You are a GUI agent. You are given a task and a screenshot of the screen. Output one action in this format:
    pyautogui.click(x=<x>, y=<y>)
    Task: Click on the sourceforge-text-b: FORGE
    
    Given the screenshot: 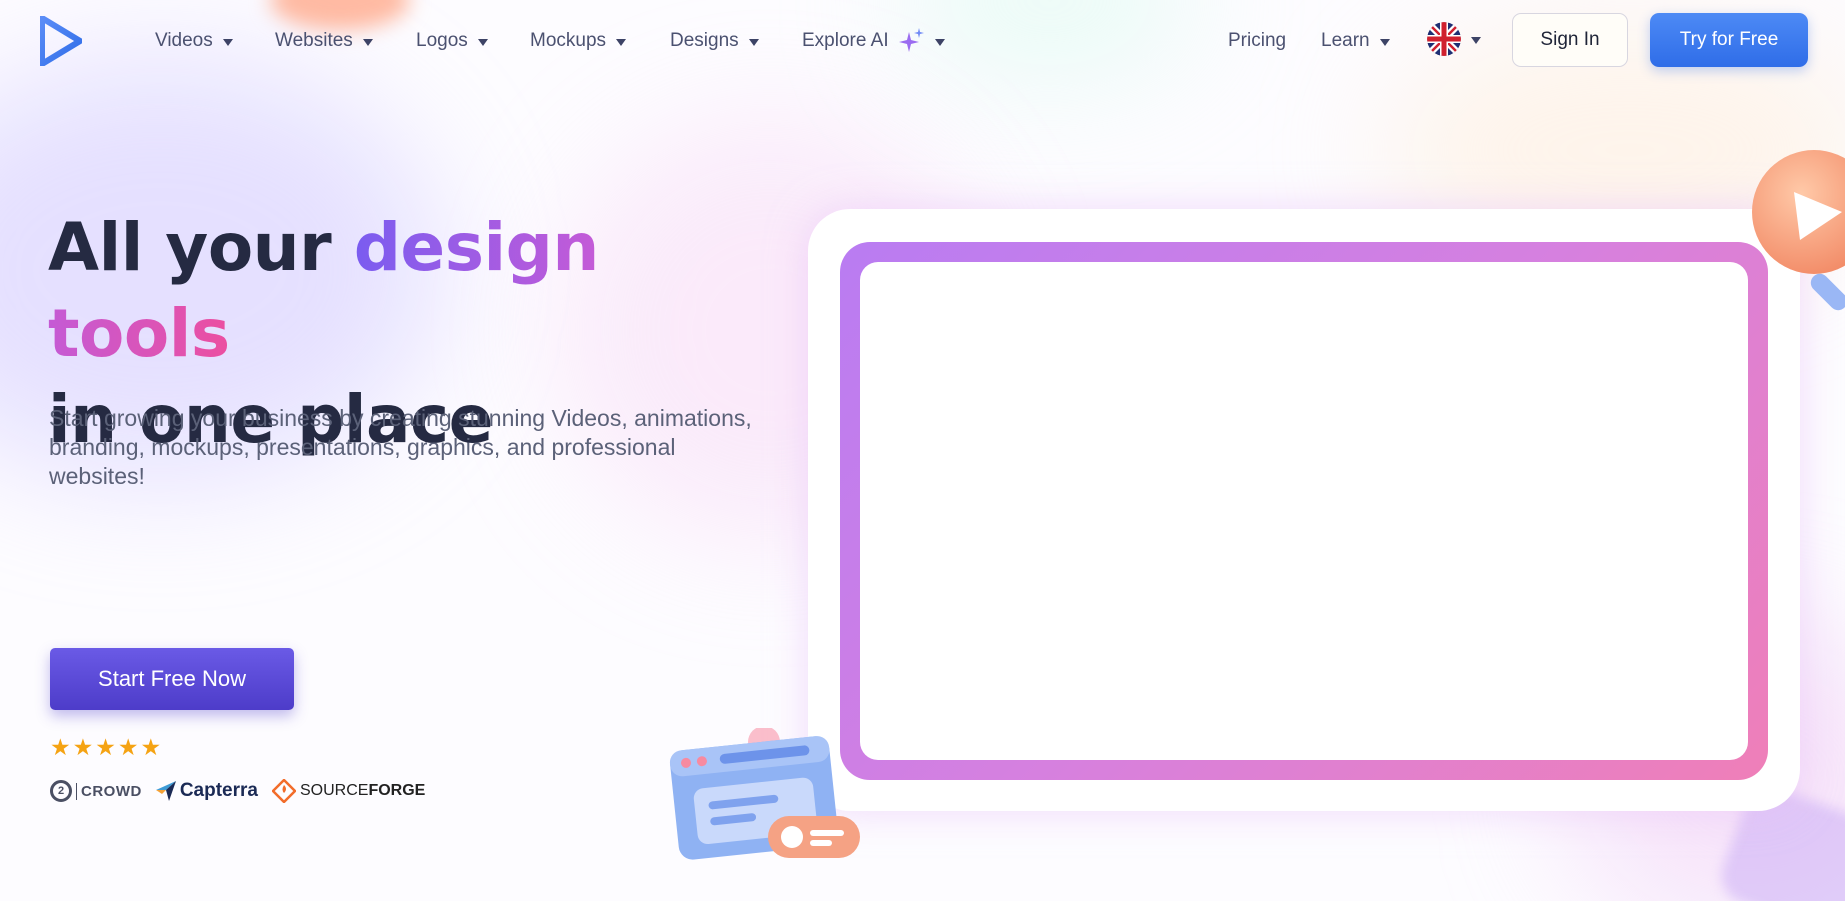 What is the action you would take?
    pyautogui.click(x=397, y=790)
    